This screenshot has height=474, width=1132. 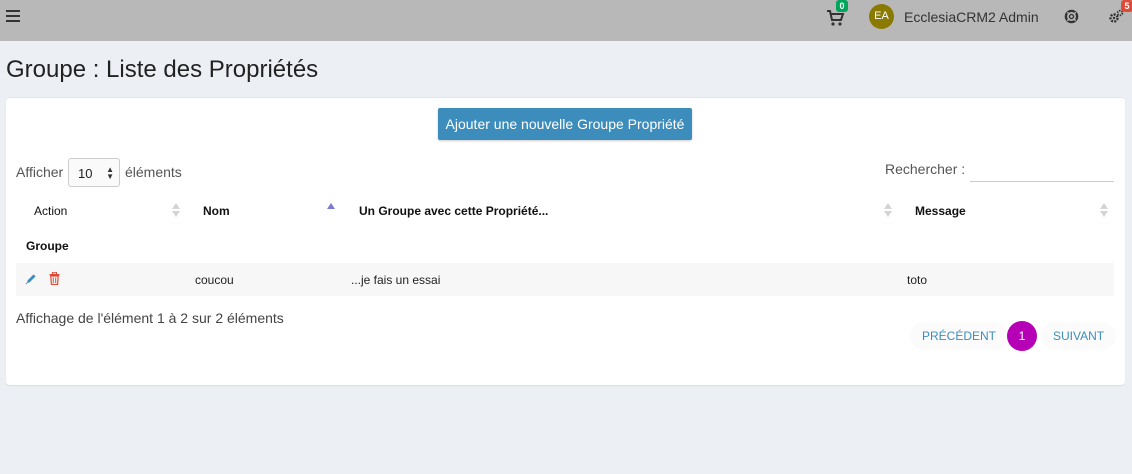 I want to click on cell-message: toto, so click(x=917, y=280).